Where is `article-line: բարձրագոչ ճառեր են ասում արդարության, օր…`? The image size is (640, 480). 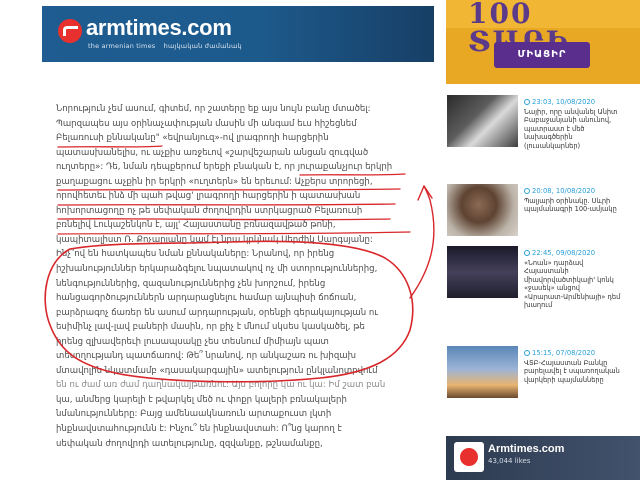 article-line: բարձրագոչ ճառեր են ասում արդարության, օր… is located at coordinates (217, 312).